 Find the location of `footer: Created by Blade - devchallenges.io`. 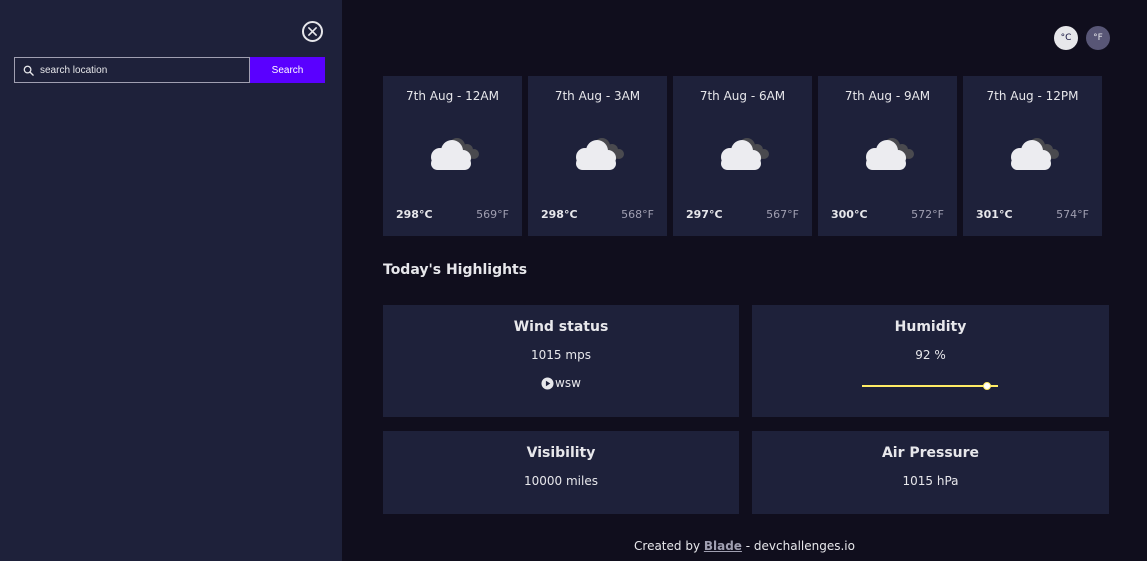

footer: Created by Blade - devchallenges.io is located at coordinates (744, 546).